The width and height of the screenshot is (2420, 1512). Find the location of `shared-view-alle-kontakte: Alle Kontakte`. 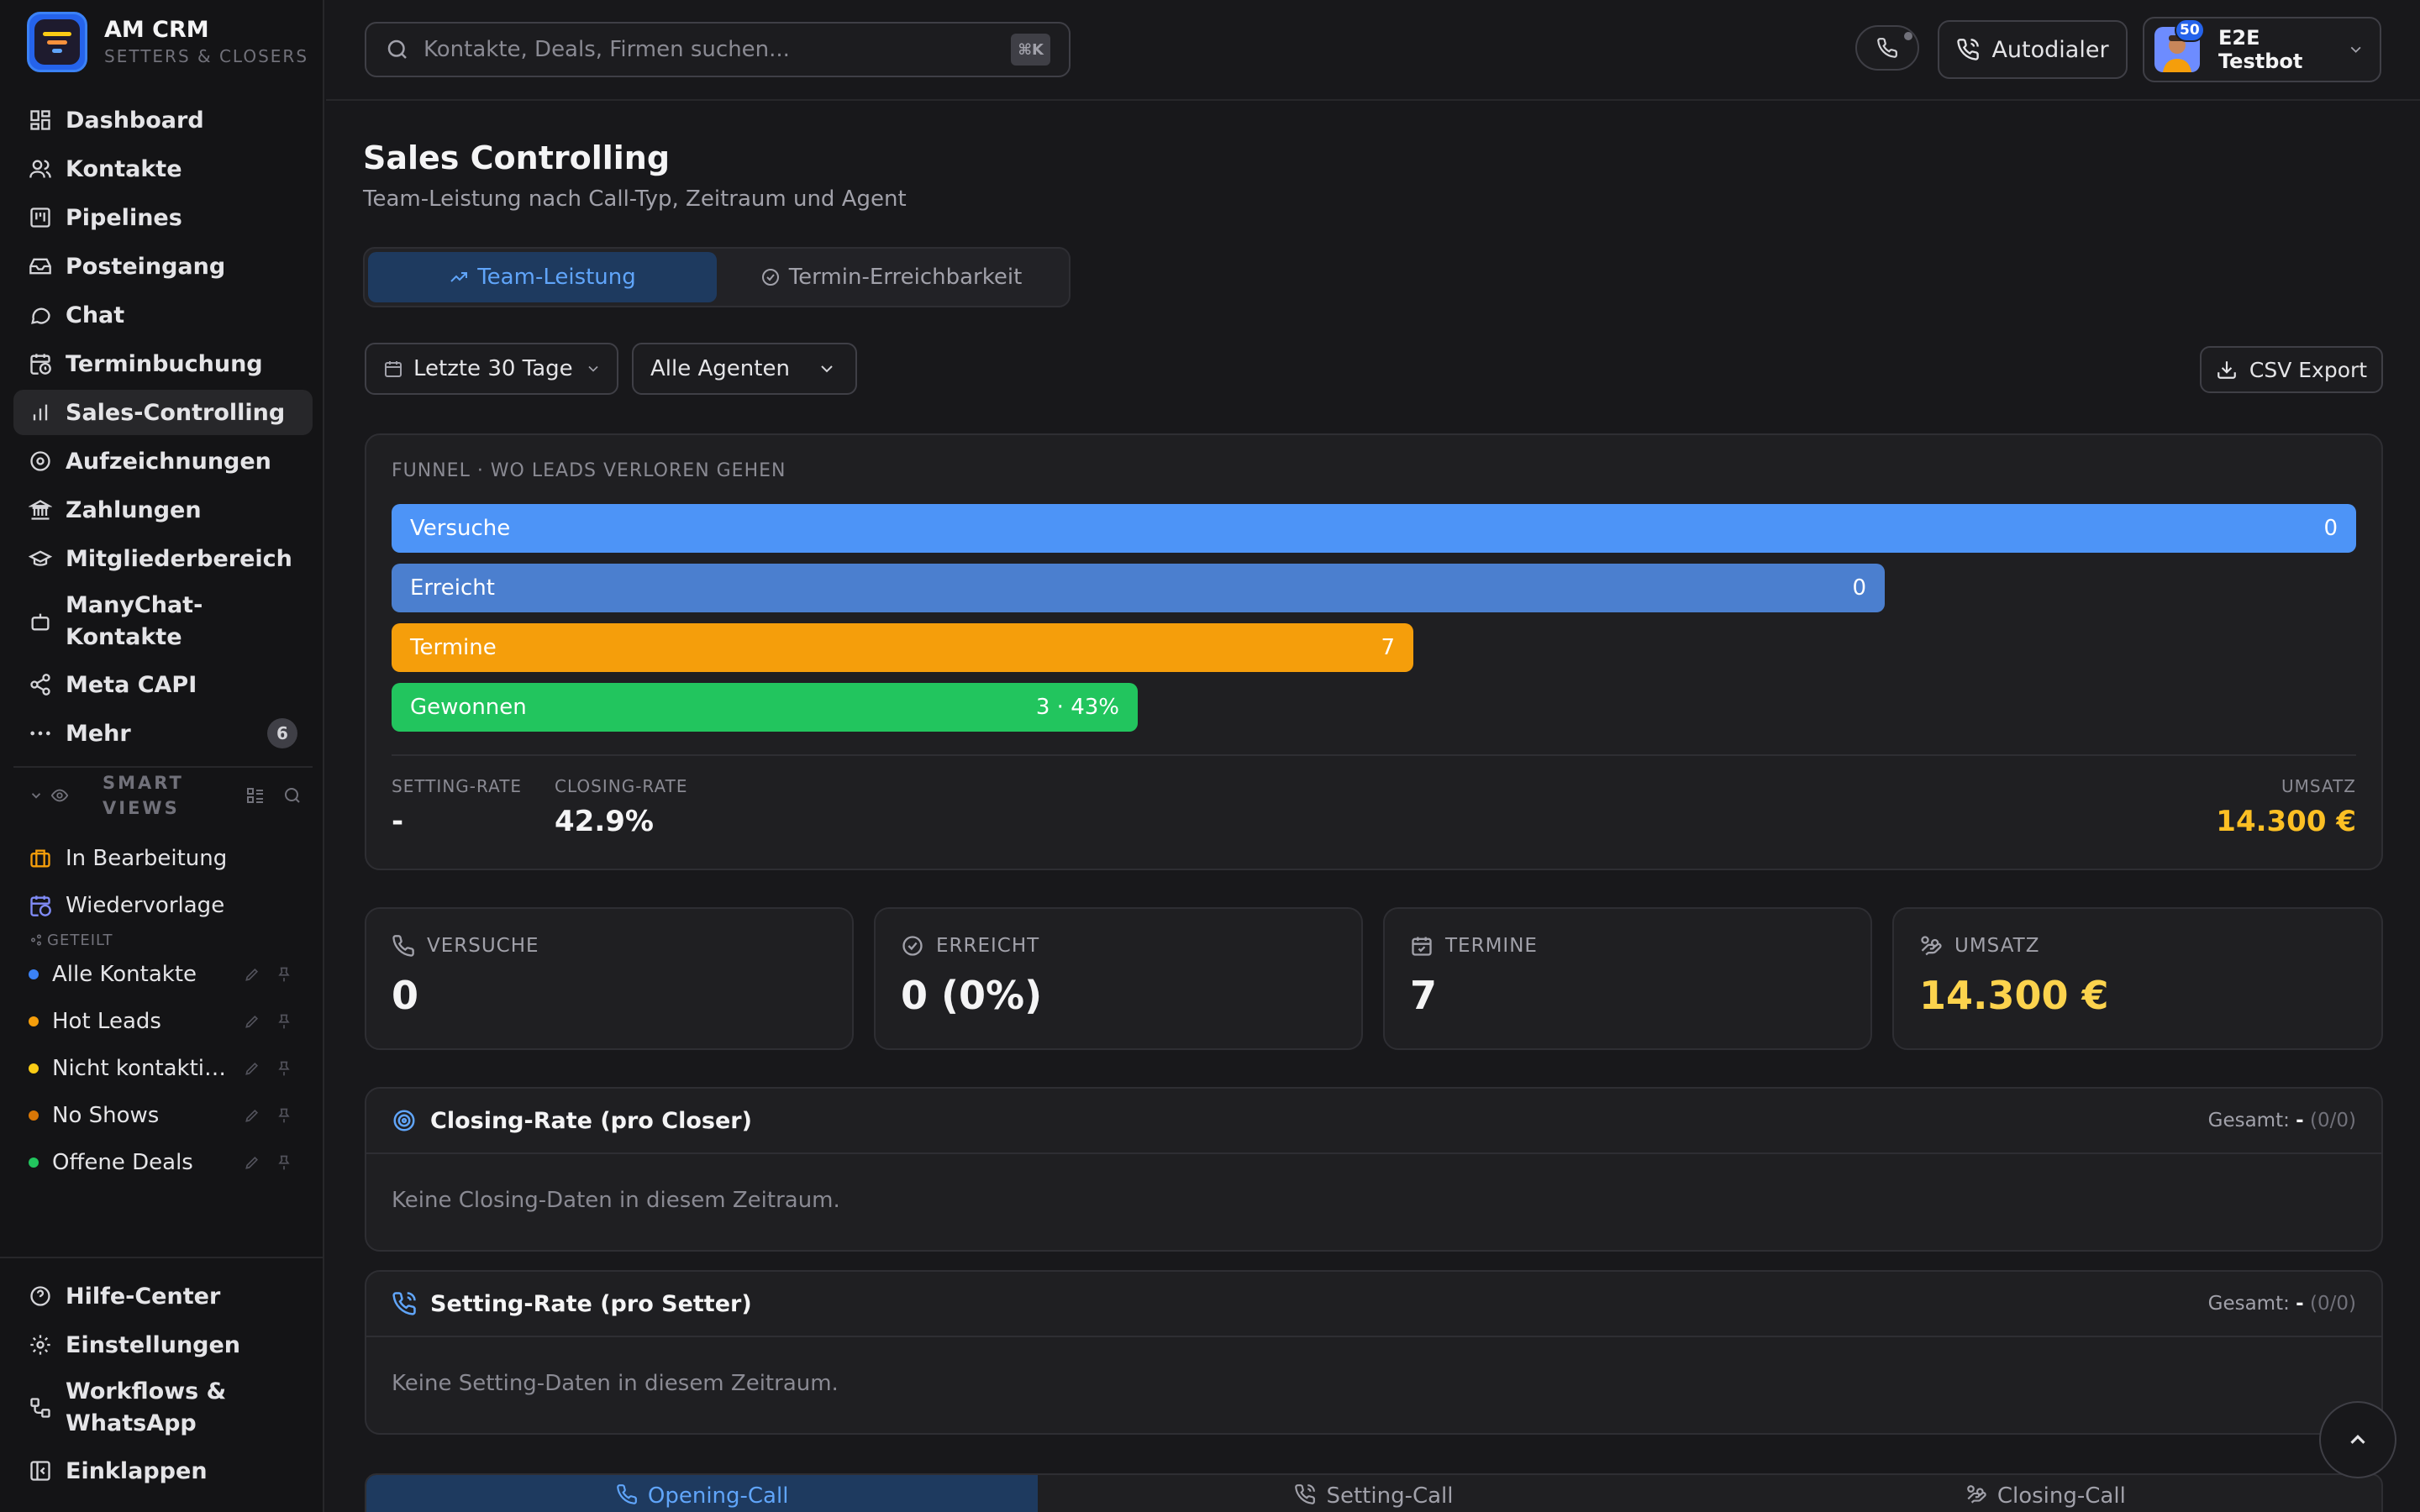

shared-view-alle-kontakte: Alle Kontakte is located at coordinates (163, 974).